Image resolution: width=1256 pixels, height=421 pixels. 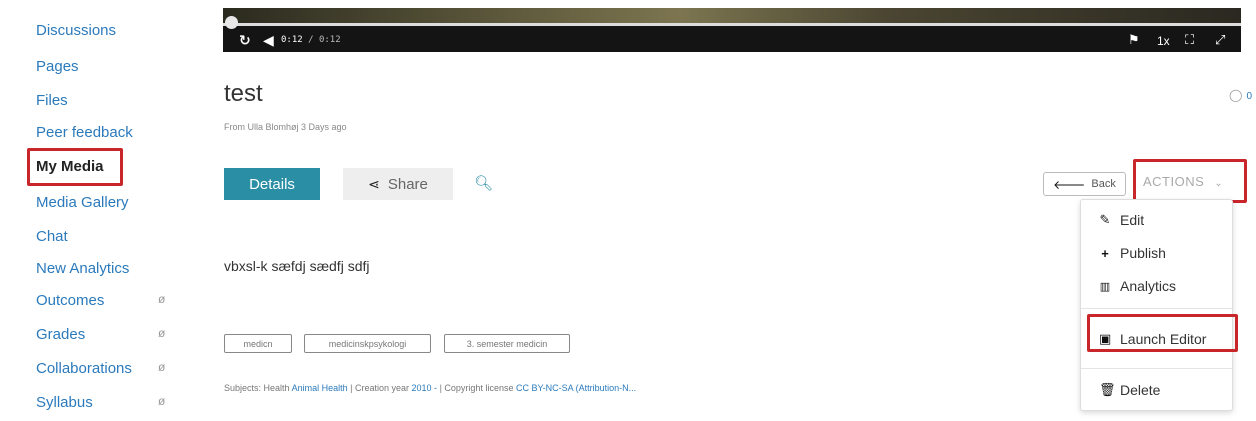 I want to click on menu-edit: ✎ Edit, so click(x=1122, y=220).